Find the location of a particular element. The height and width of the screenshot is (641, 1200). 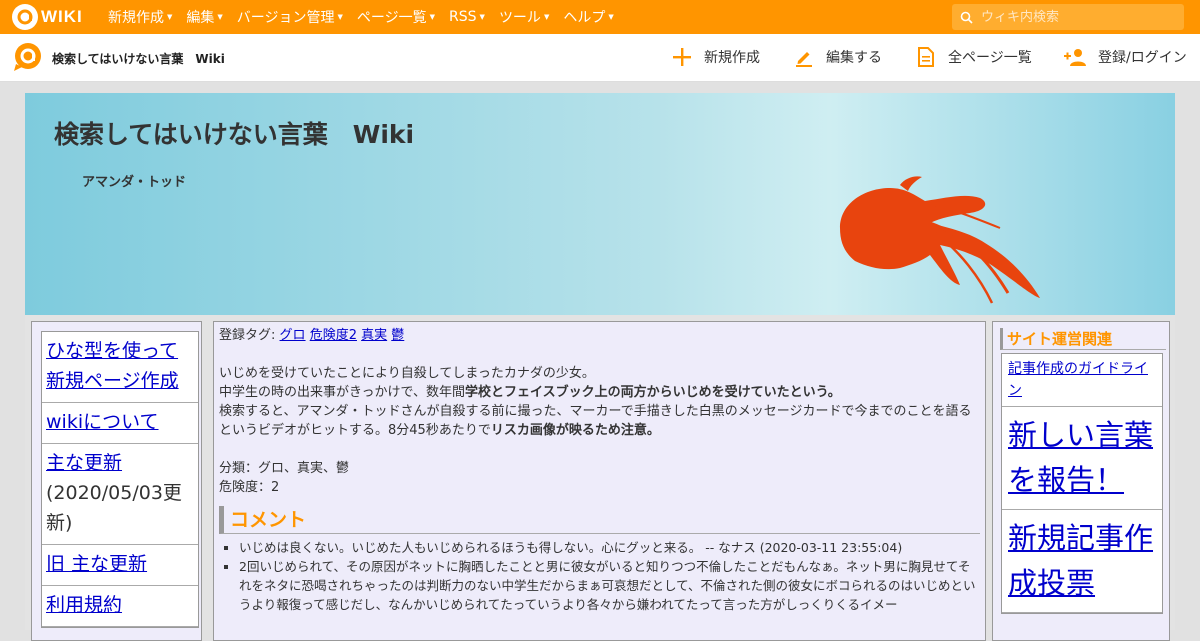

menu-new-label: 新規作成 is located at coordinates (136, 18).